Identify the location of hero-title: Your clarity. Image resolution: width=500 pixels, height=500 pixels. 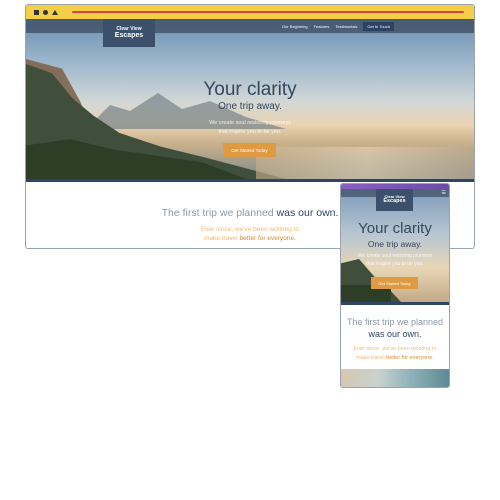
(250, 89).